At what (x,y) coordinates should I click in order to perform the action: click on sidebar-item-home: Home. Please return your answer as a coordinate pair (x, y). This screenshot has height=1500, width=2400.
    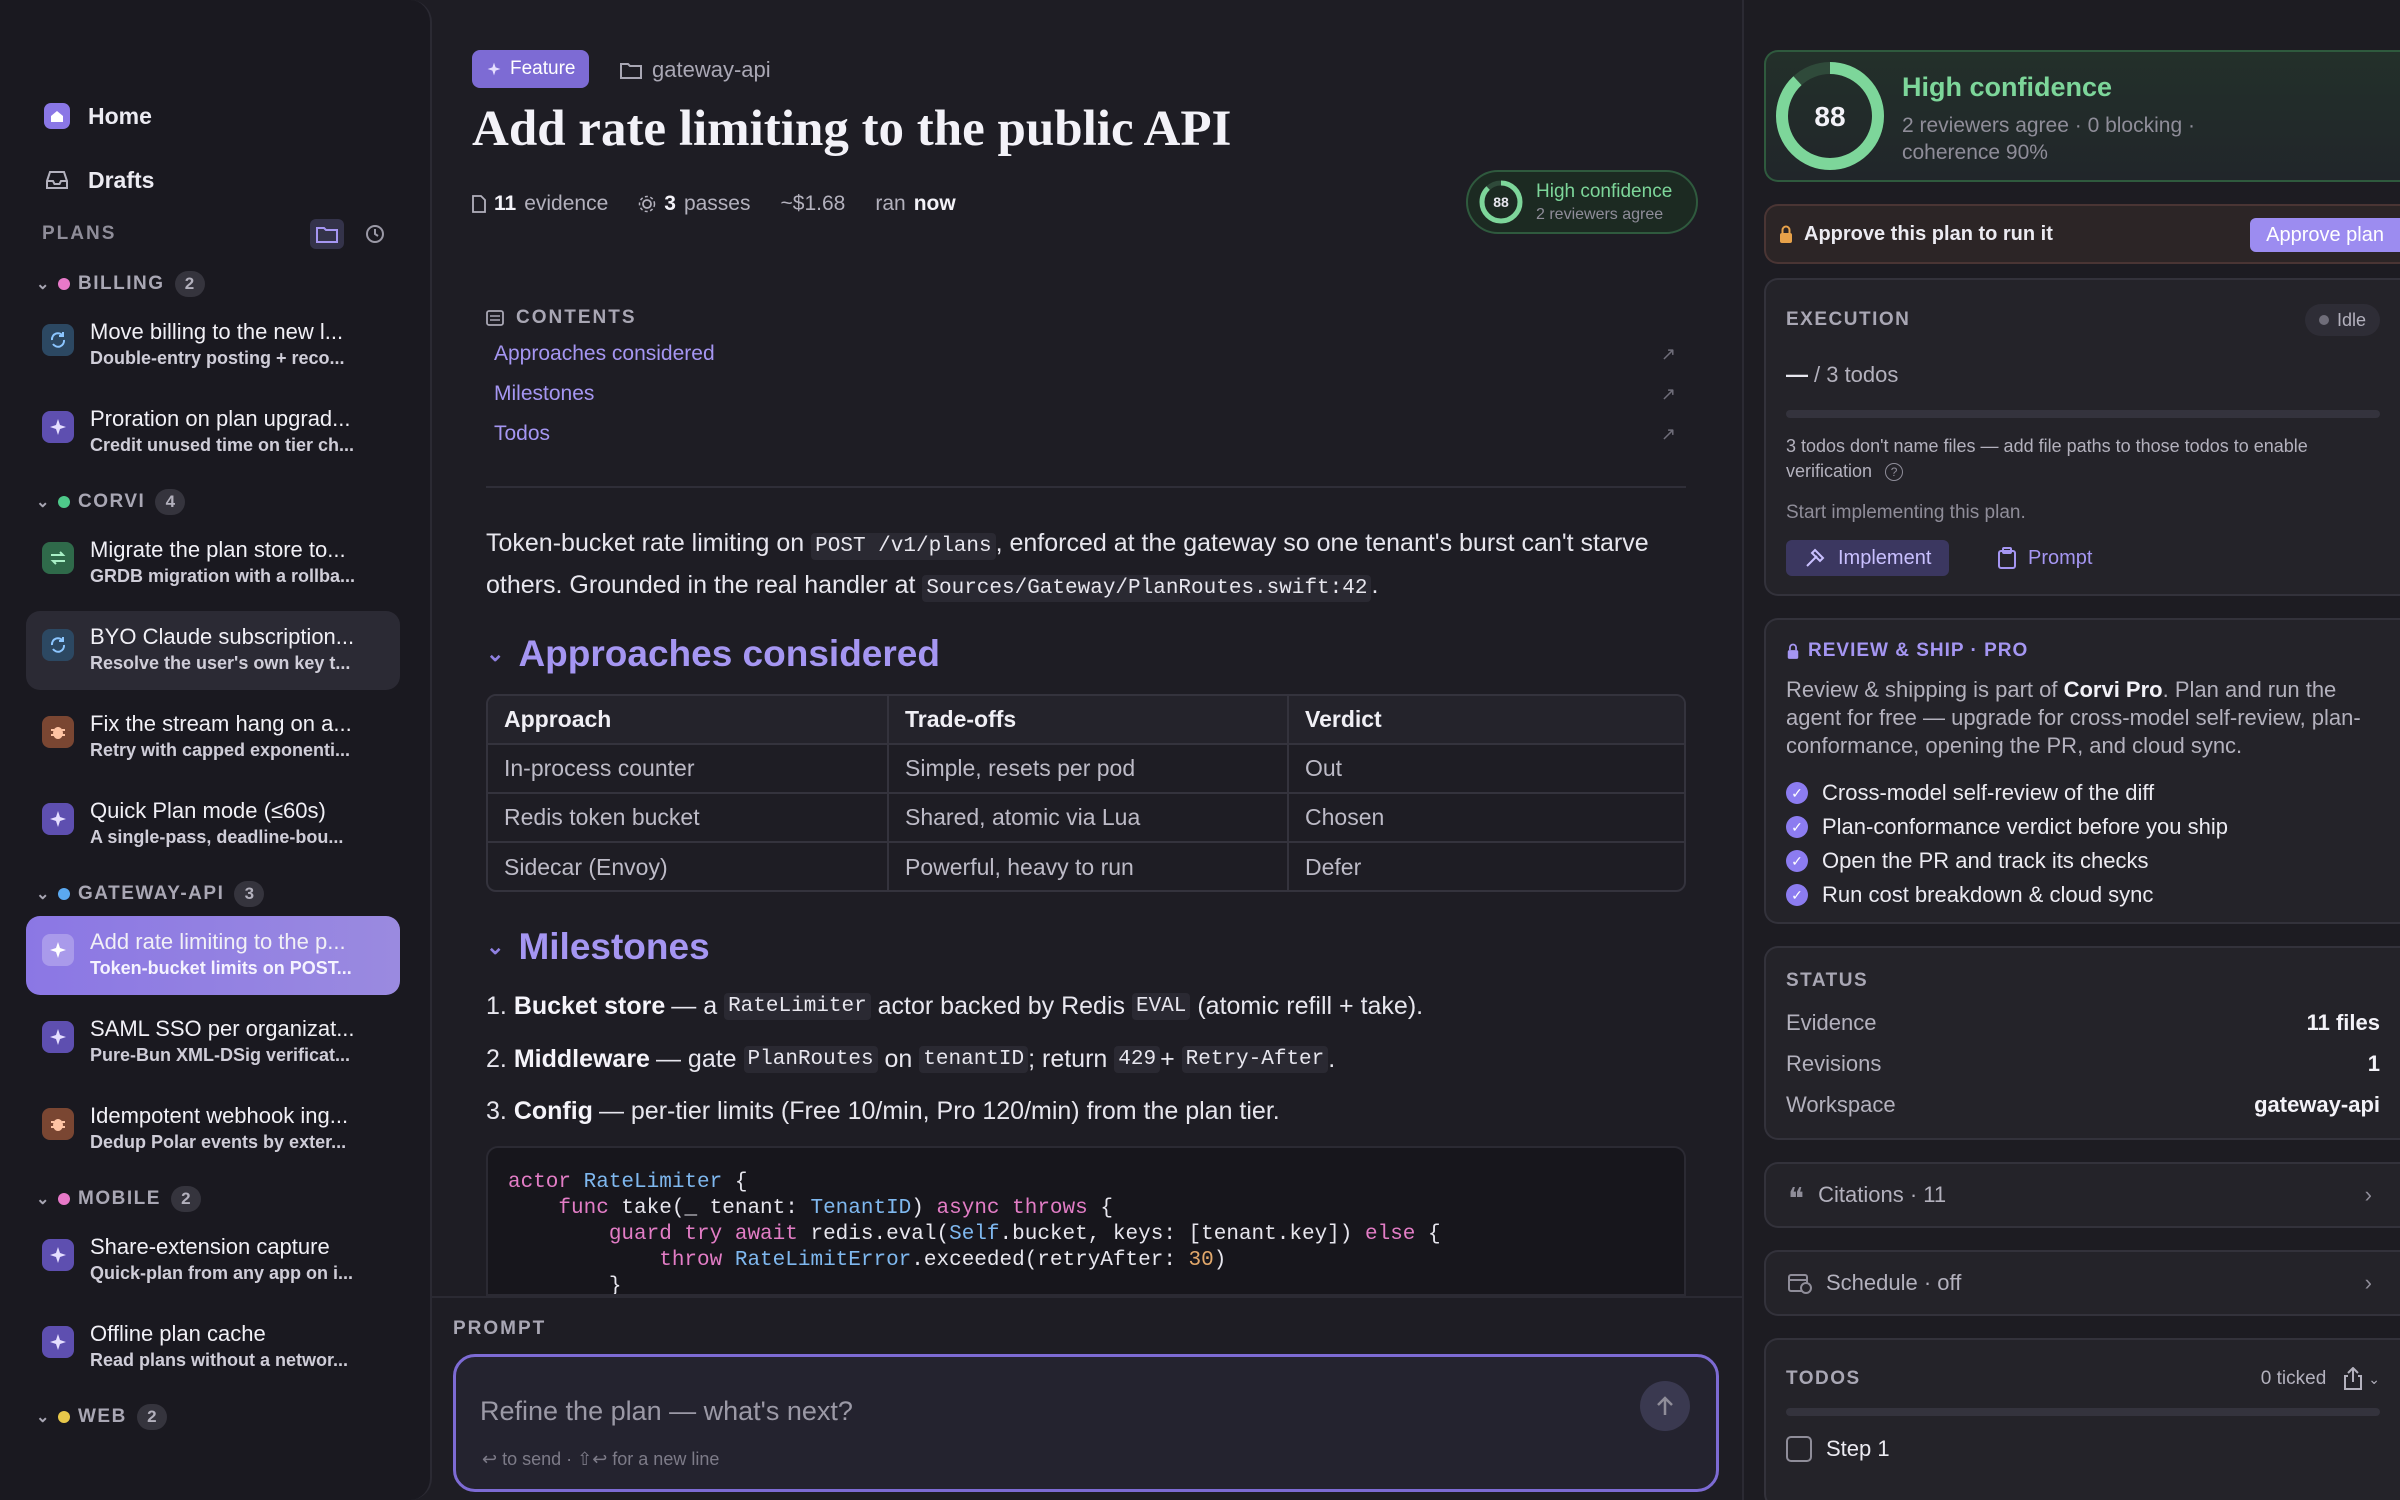
    Looking at the image, I should click on (216, 116).